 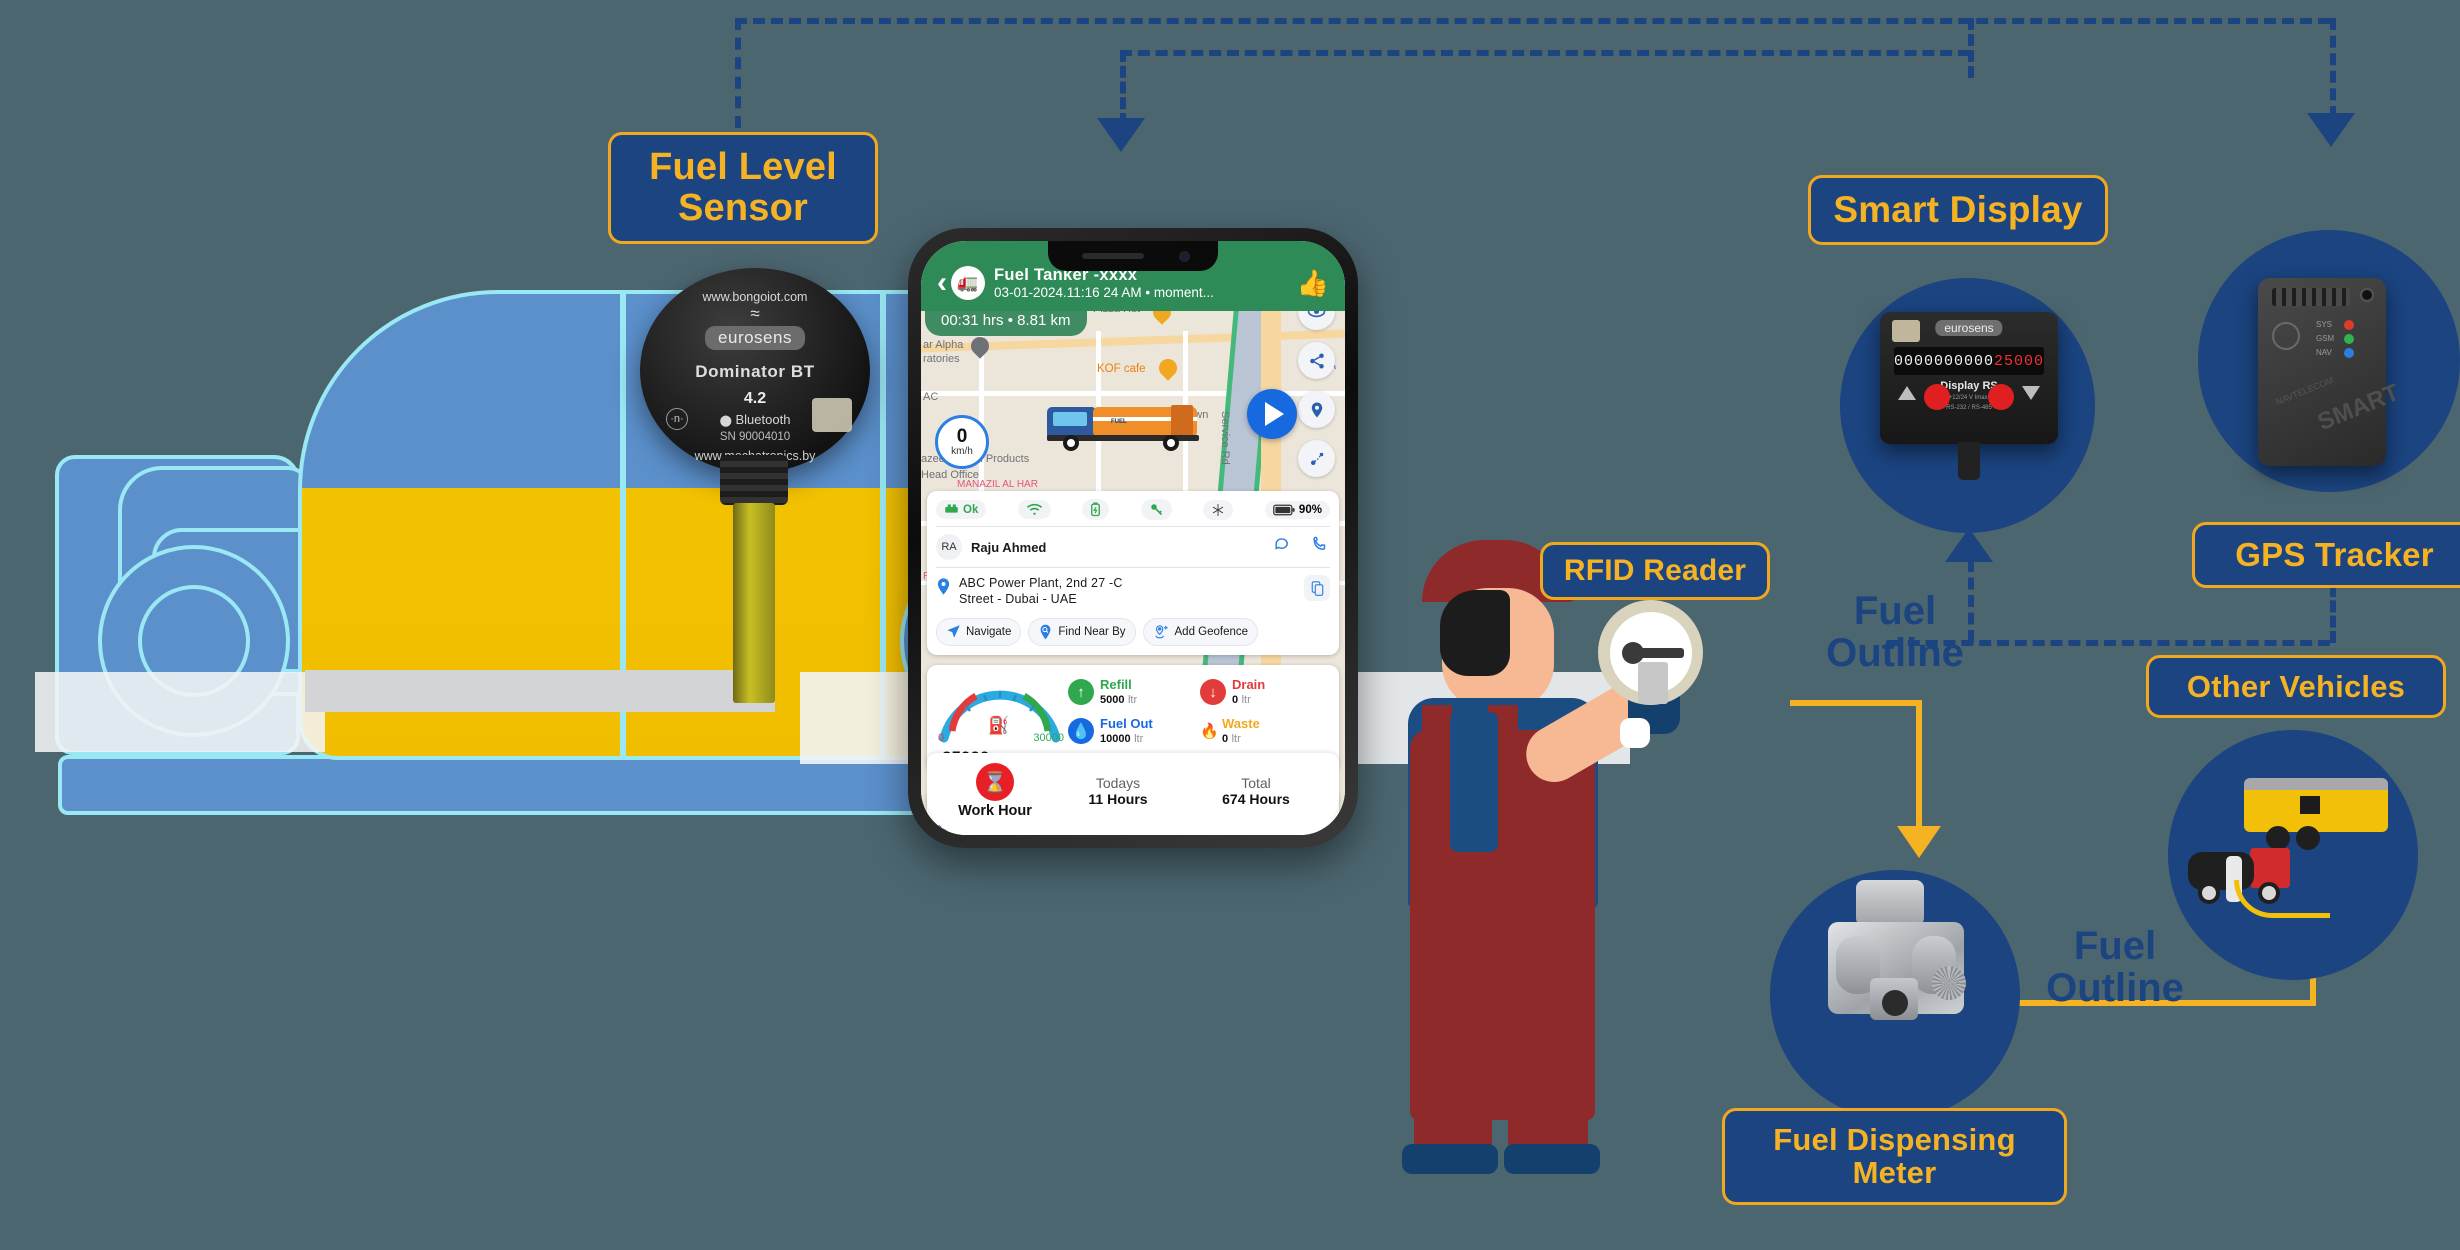 I want to click on work-hour-total-key: Total, so click(x=1256, y=783).